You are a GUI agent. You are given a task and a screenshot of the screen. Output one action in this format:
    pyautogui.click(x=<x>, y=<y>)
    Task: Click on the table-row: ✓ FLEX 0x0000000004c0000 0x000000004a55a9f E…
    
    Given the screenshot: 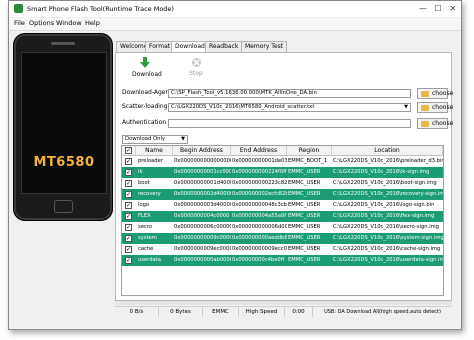 What is the action you would take?
    pyautogui.click(x=282, y=216)
    